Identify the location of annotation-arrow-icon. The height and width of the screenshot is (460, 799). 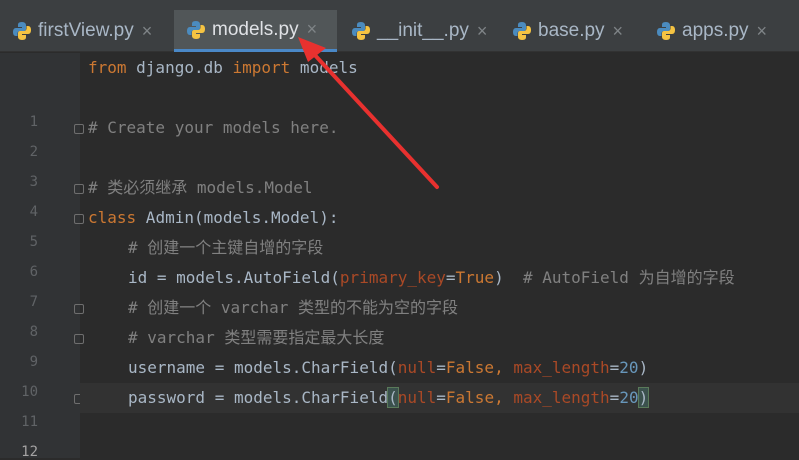
(368, 113).